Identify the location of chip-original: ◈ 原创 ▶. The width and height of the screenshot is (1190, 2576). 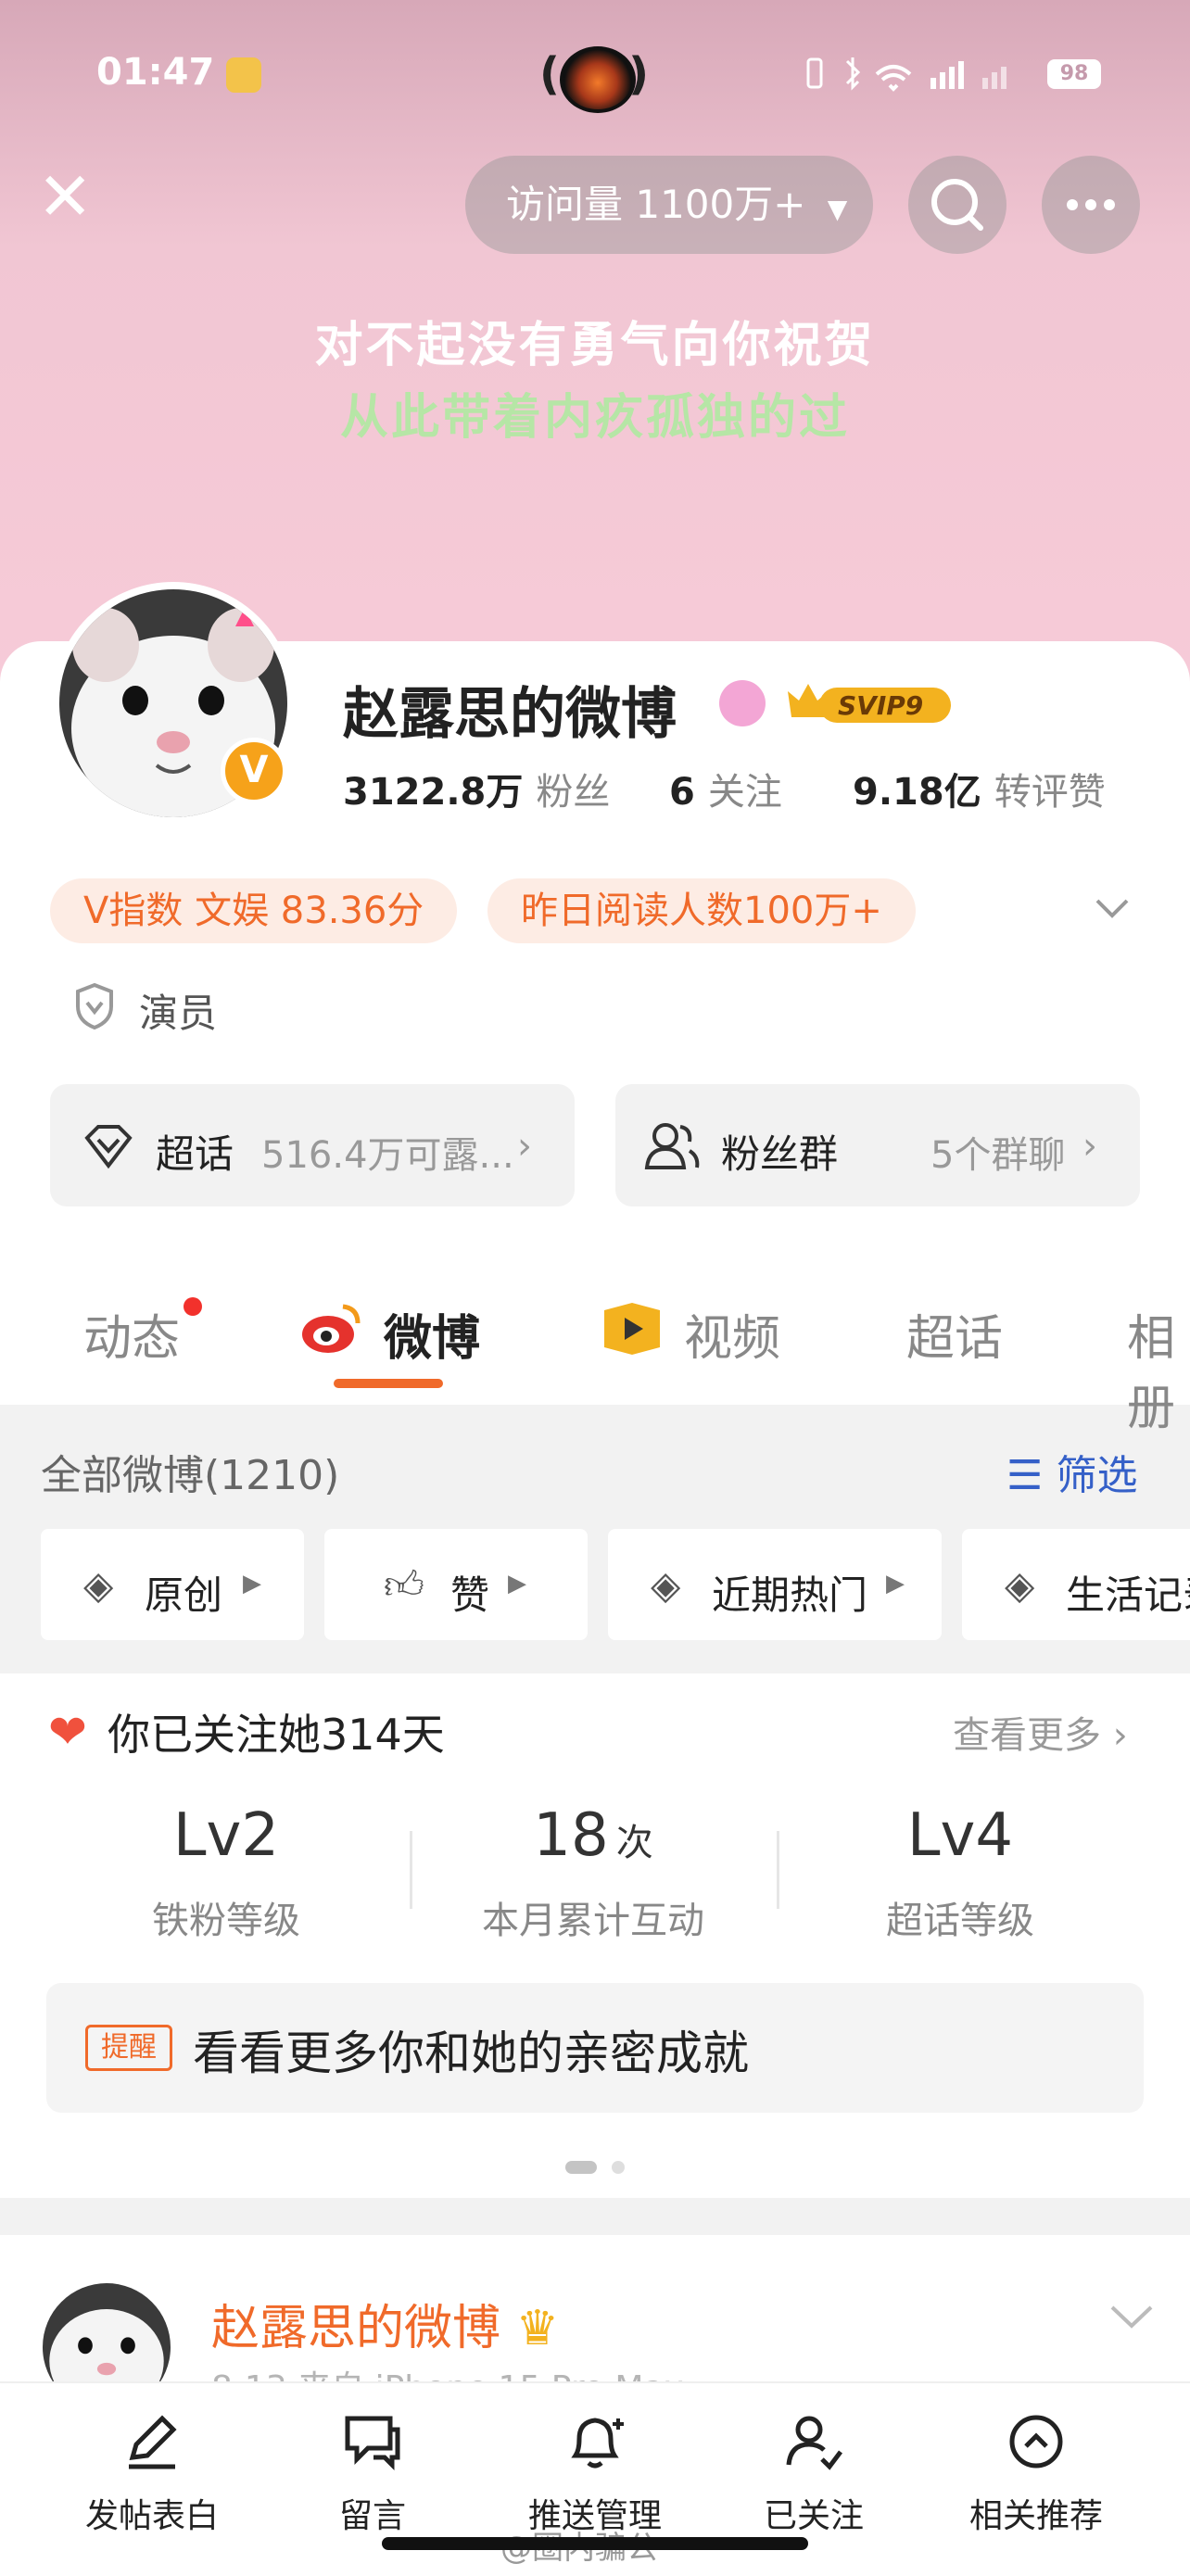
(172, 1585).